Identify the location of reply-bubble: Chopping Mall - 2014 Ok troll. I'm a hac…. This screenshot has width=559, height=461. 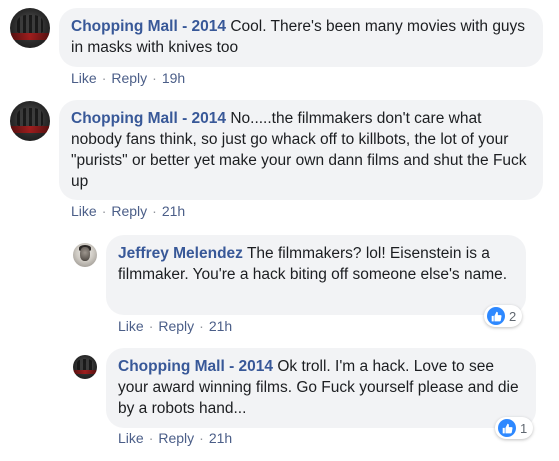
(321, 388).